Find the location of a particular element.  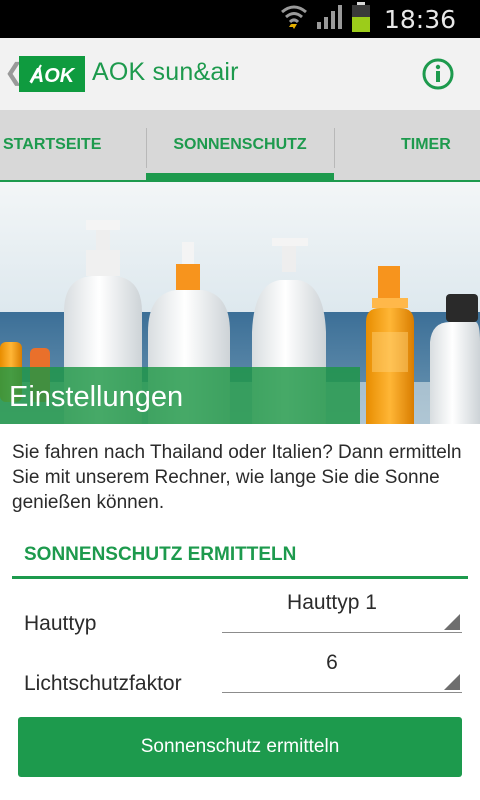

hauttyp-value: Hauttyp 1 is located at coordinates (332, 602).